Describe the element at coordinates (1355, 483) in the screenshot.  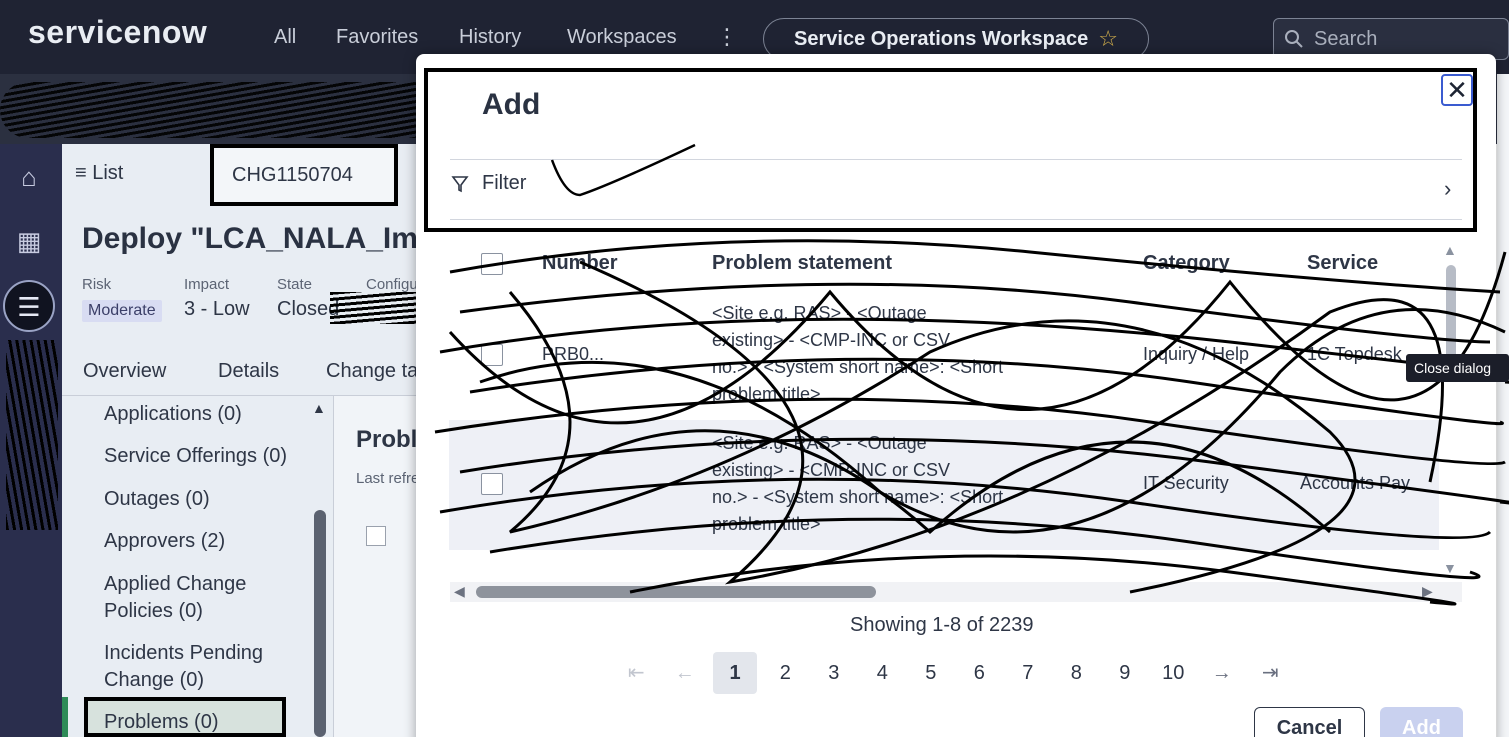
I see `row-service: Accounts Pay` at that location.